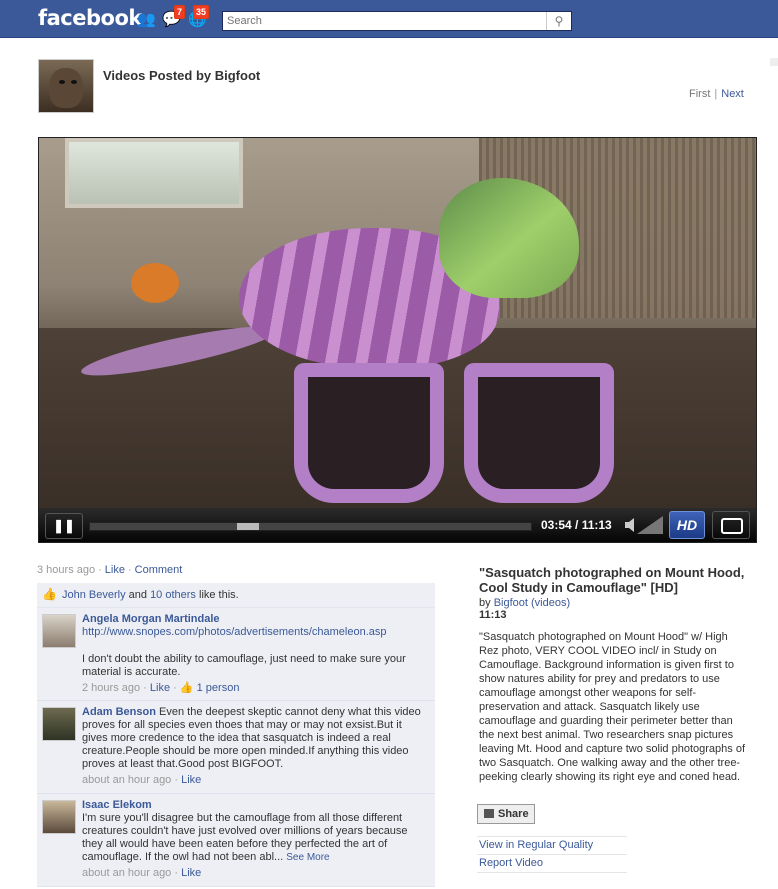 The width and height of the screenshot is (778, 889). Describe the element at coordinates (146, 20) in the screenshot. I see `friend-requests-icon: 👥` at that location.